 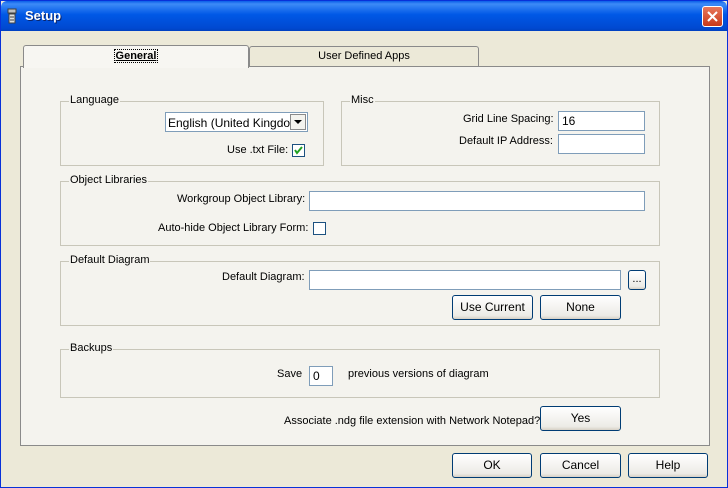 I want to click on workgroup-library-label: Workgroup Object Library:, so click(x=241, y=199).